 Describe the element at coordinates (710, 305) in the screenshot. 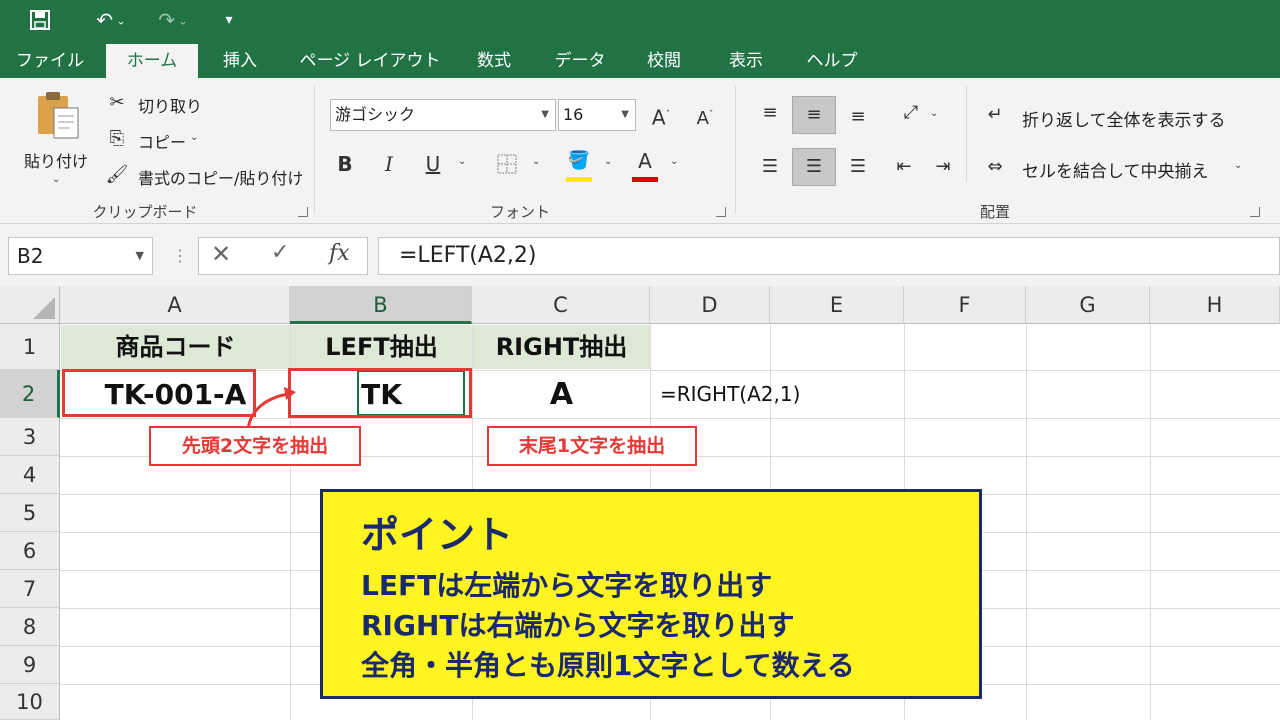

I see `col-header-d: D` at that location.